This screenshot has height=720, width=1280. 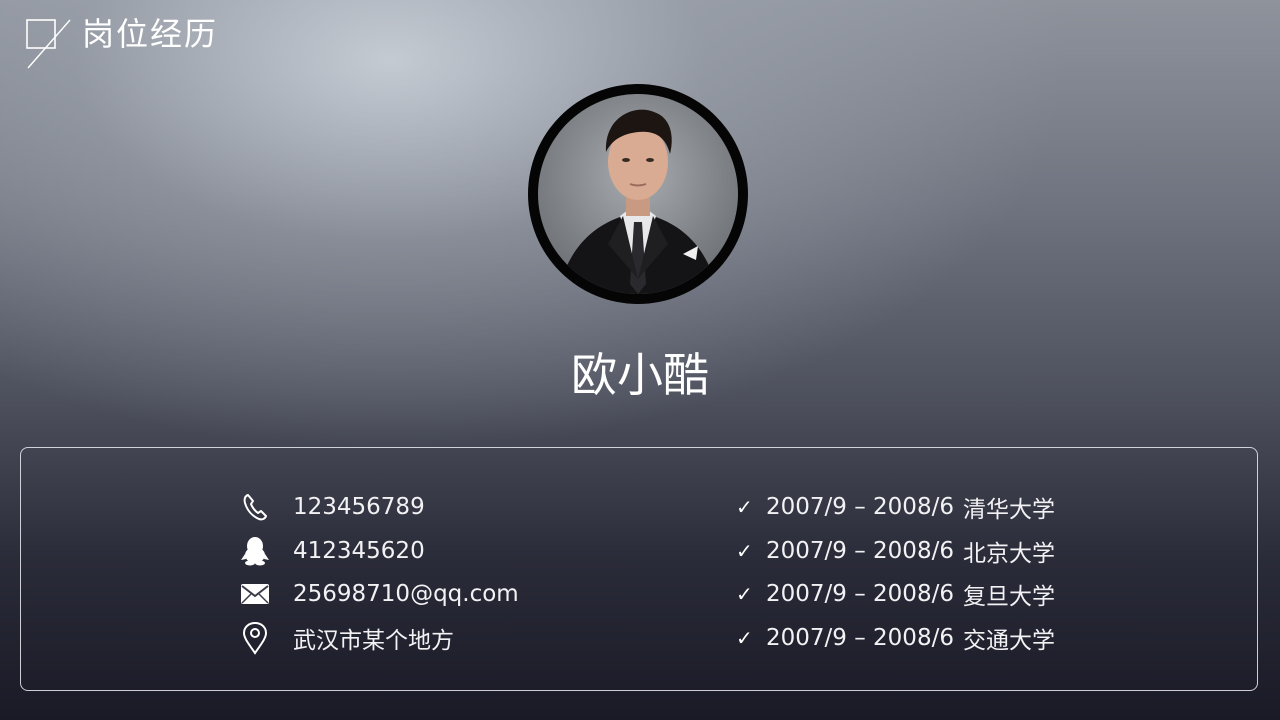 I want to click on page-title: 岗位经历, so click(x=150, y=34).